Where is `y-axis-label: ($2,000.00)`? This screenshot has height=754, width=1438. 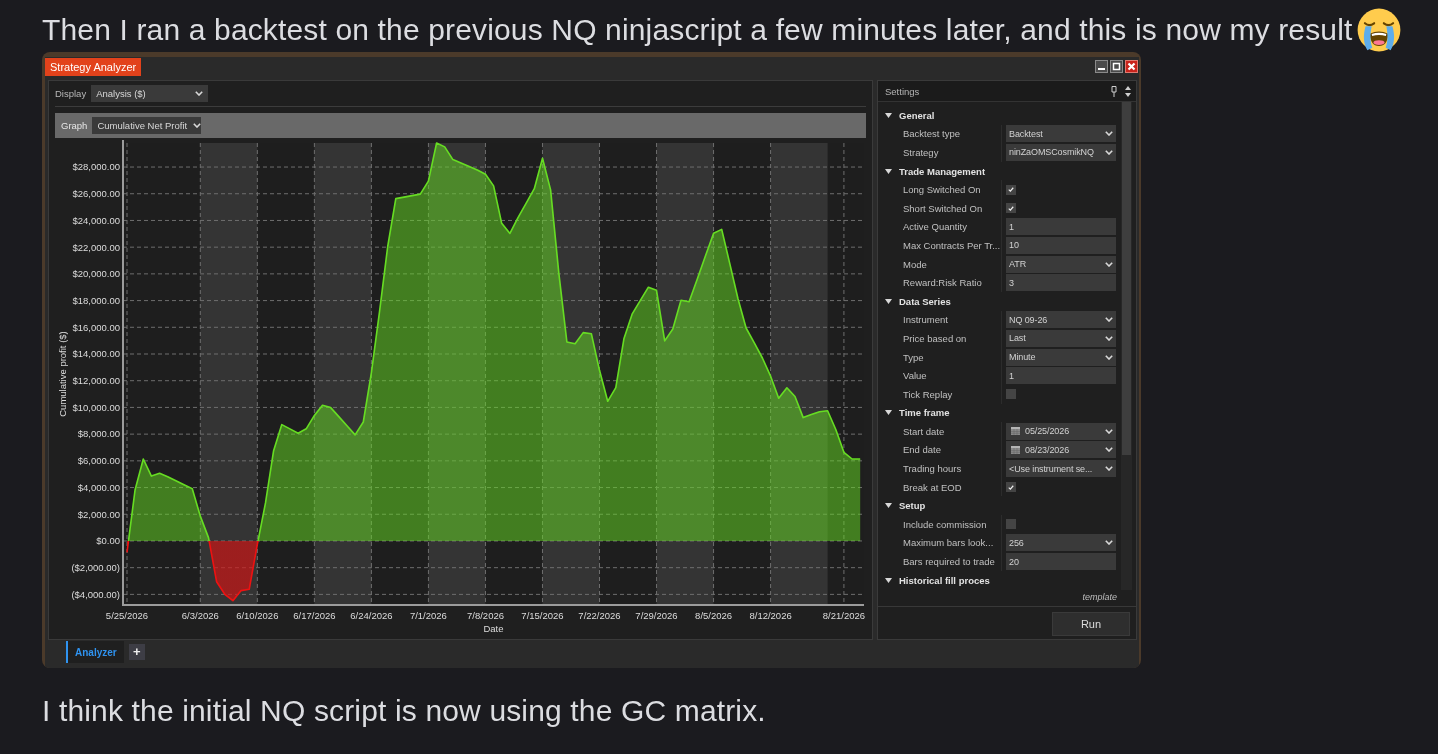 y-axis-label: ($2,000.00) is located at coordinates (95, 567).